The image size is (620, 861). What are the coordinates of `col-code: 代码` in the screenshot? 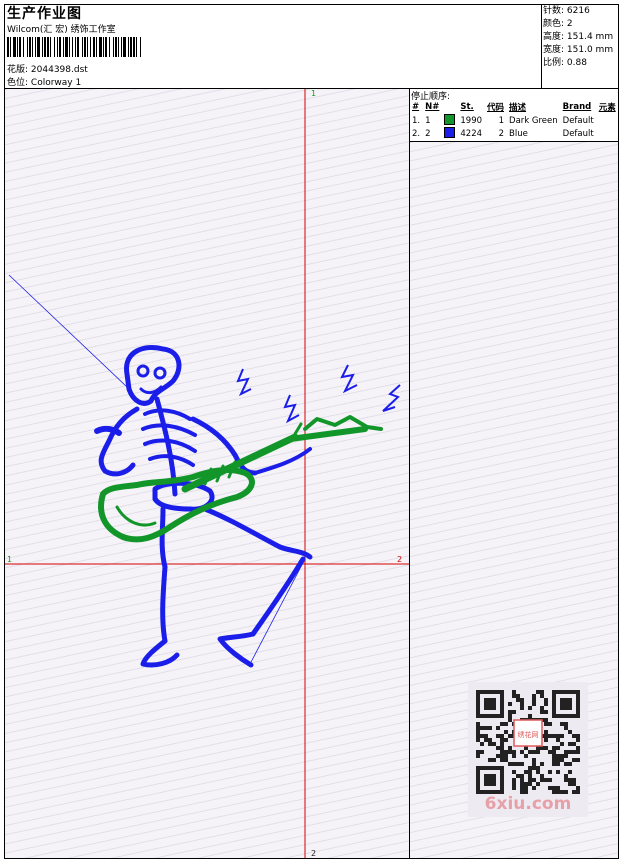 It's located at (496, 108).